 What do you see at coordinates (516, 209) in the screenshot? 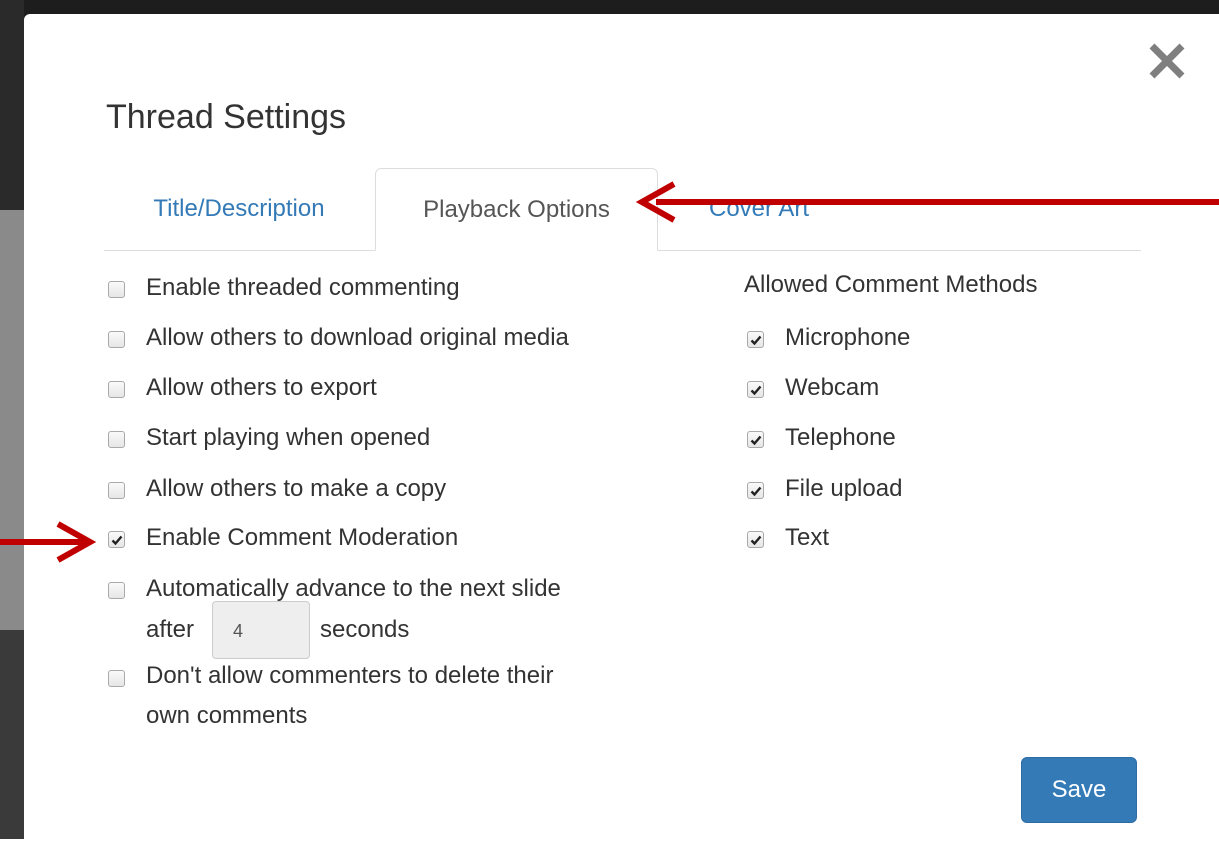
I see `tab-playback-options: Playback Options` at bounding box center [516, 209].